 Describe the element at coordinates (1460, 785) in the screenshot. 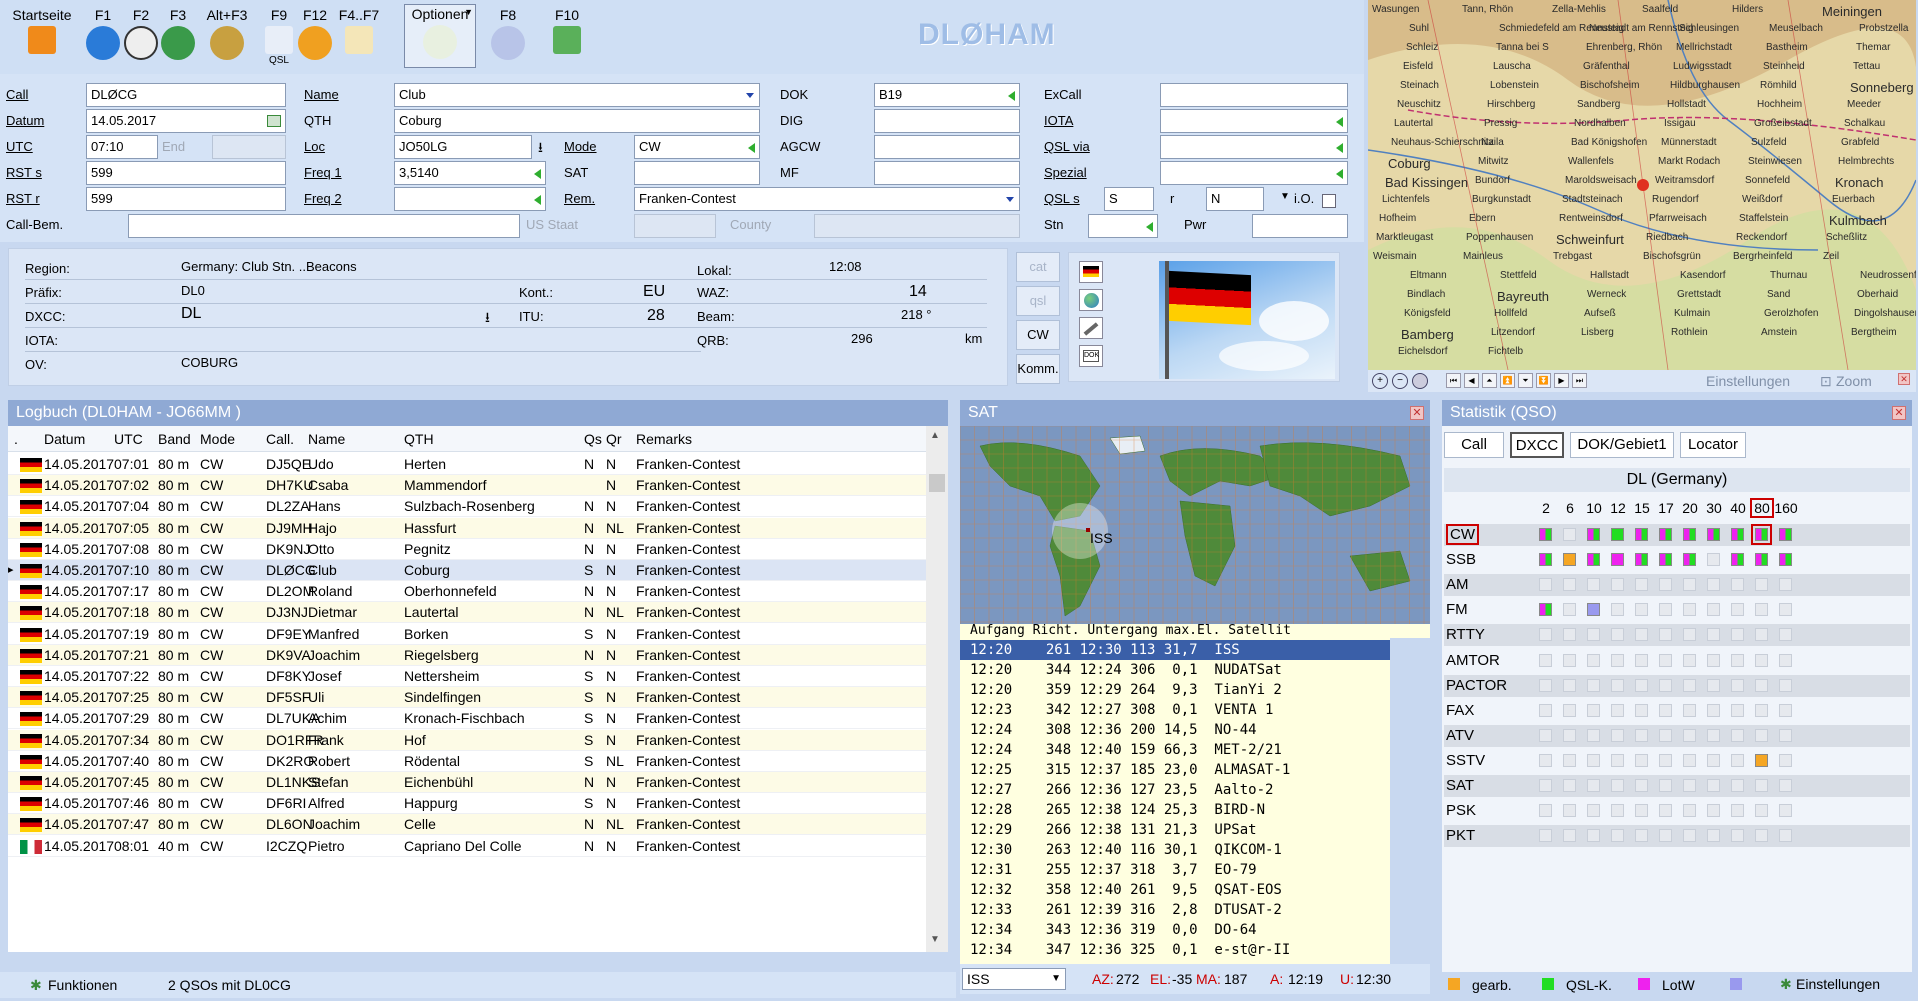

I see `stat-mode-label: SAT` at that location.